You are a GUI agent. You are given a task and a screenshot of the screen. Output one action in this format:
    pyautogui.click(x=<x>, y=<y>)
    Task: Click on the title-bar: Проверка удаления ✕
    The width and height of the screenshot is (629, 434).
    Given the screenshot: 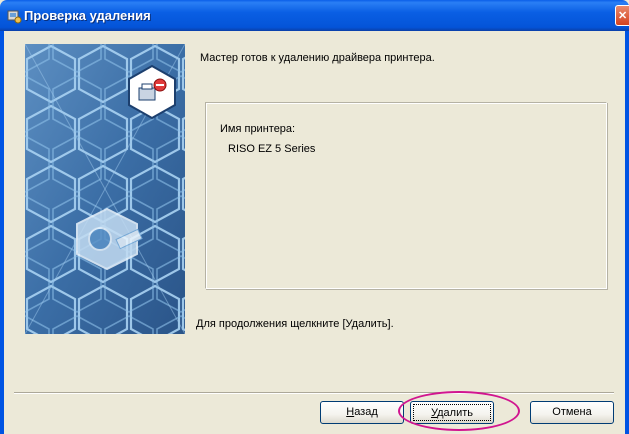 What is the action you would take?
    pyautogui.click(x=314, y=15)
    